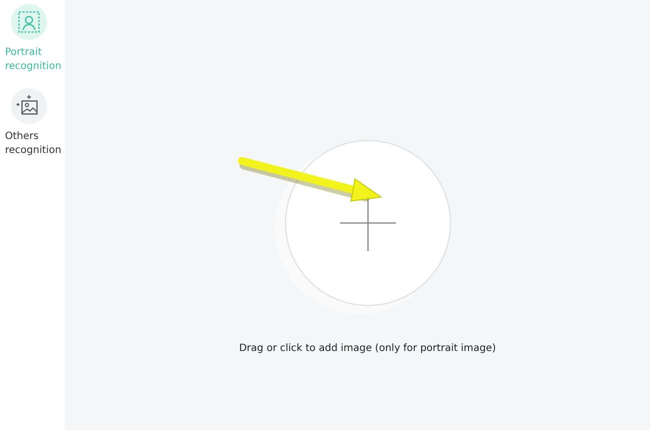  Describe the element at coordinates (33, 60) in the screenshot. I see `sidebar-label: Portrait recognition` at that location.